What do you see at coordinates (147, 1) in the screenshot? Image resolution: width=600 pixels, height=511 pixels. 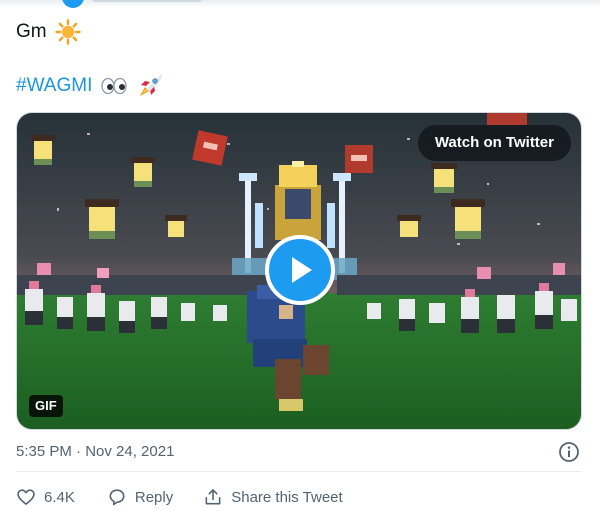 I see `author-name-partial` at bounding box center [147, 1].